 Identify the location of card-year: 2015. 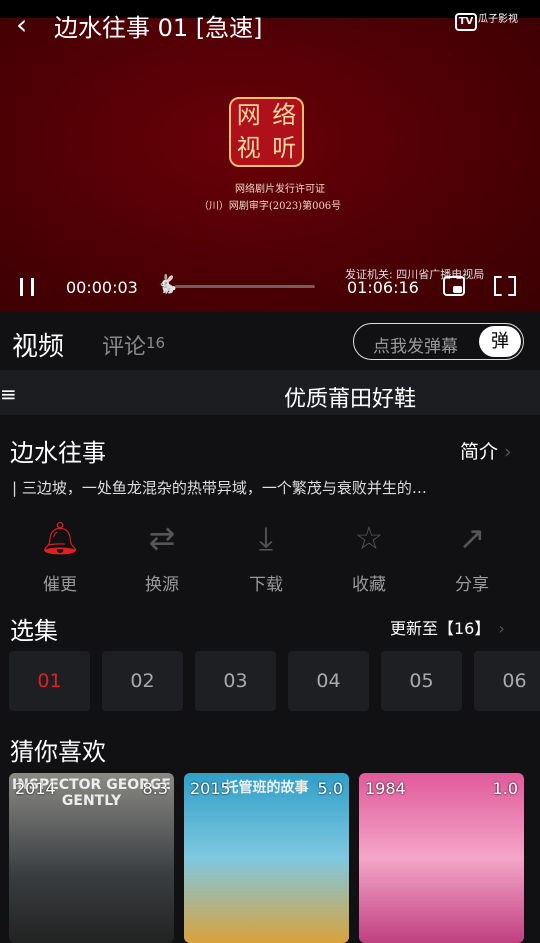
(210, 788).